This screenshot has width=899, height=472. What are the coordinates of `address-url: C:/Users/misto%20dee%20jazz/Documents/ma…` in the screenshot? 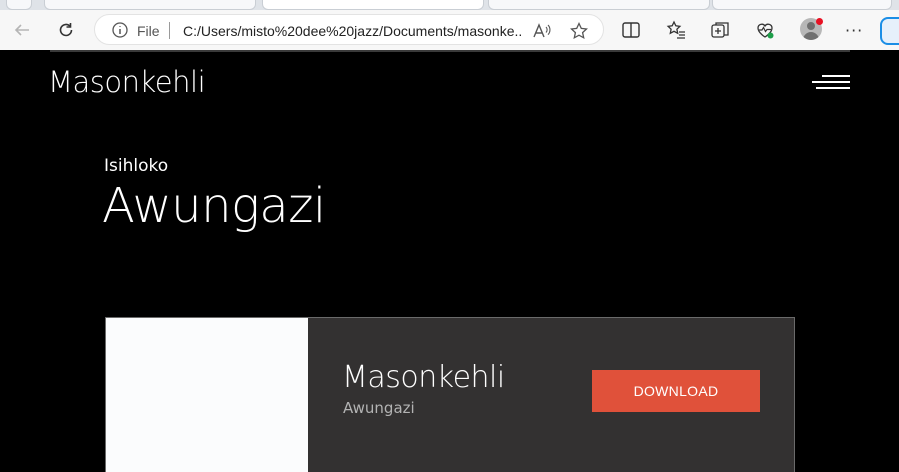 It's located at (353, 31).